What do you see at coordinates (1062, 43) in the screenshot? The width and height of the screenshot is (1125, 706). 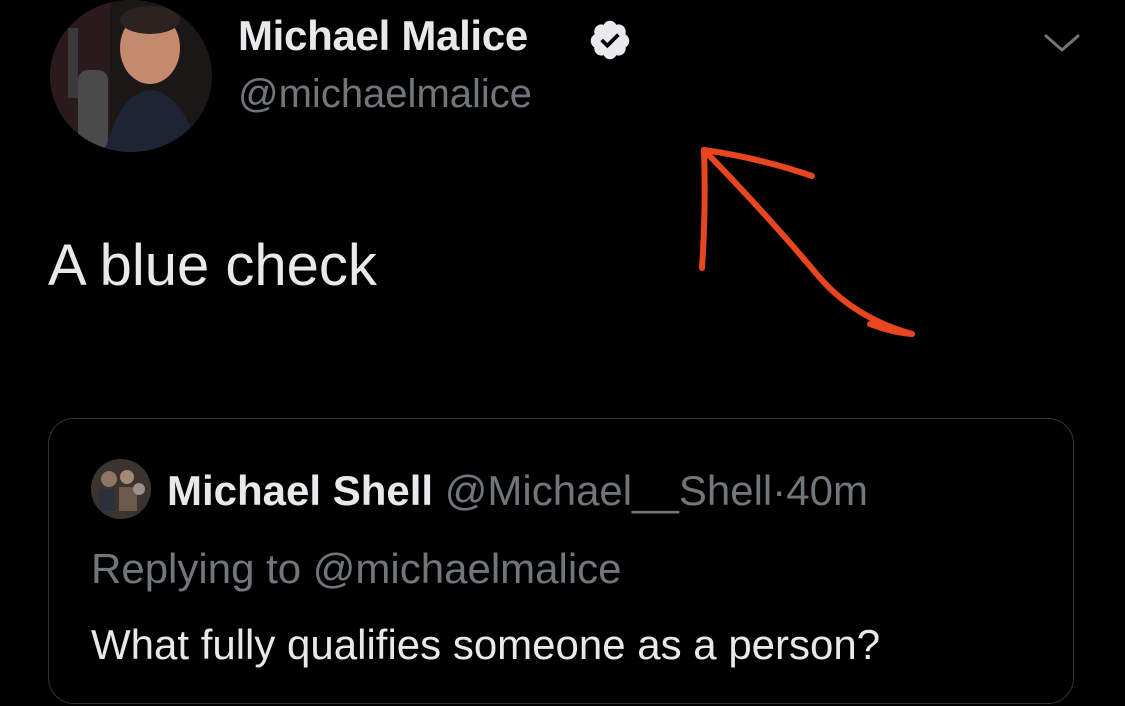 I see `chevron-down-icon` at bounding box center [1062, 43].